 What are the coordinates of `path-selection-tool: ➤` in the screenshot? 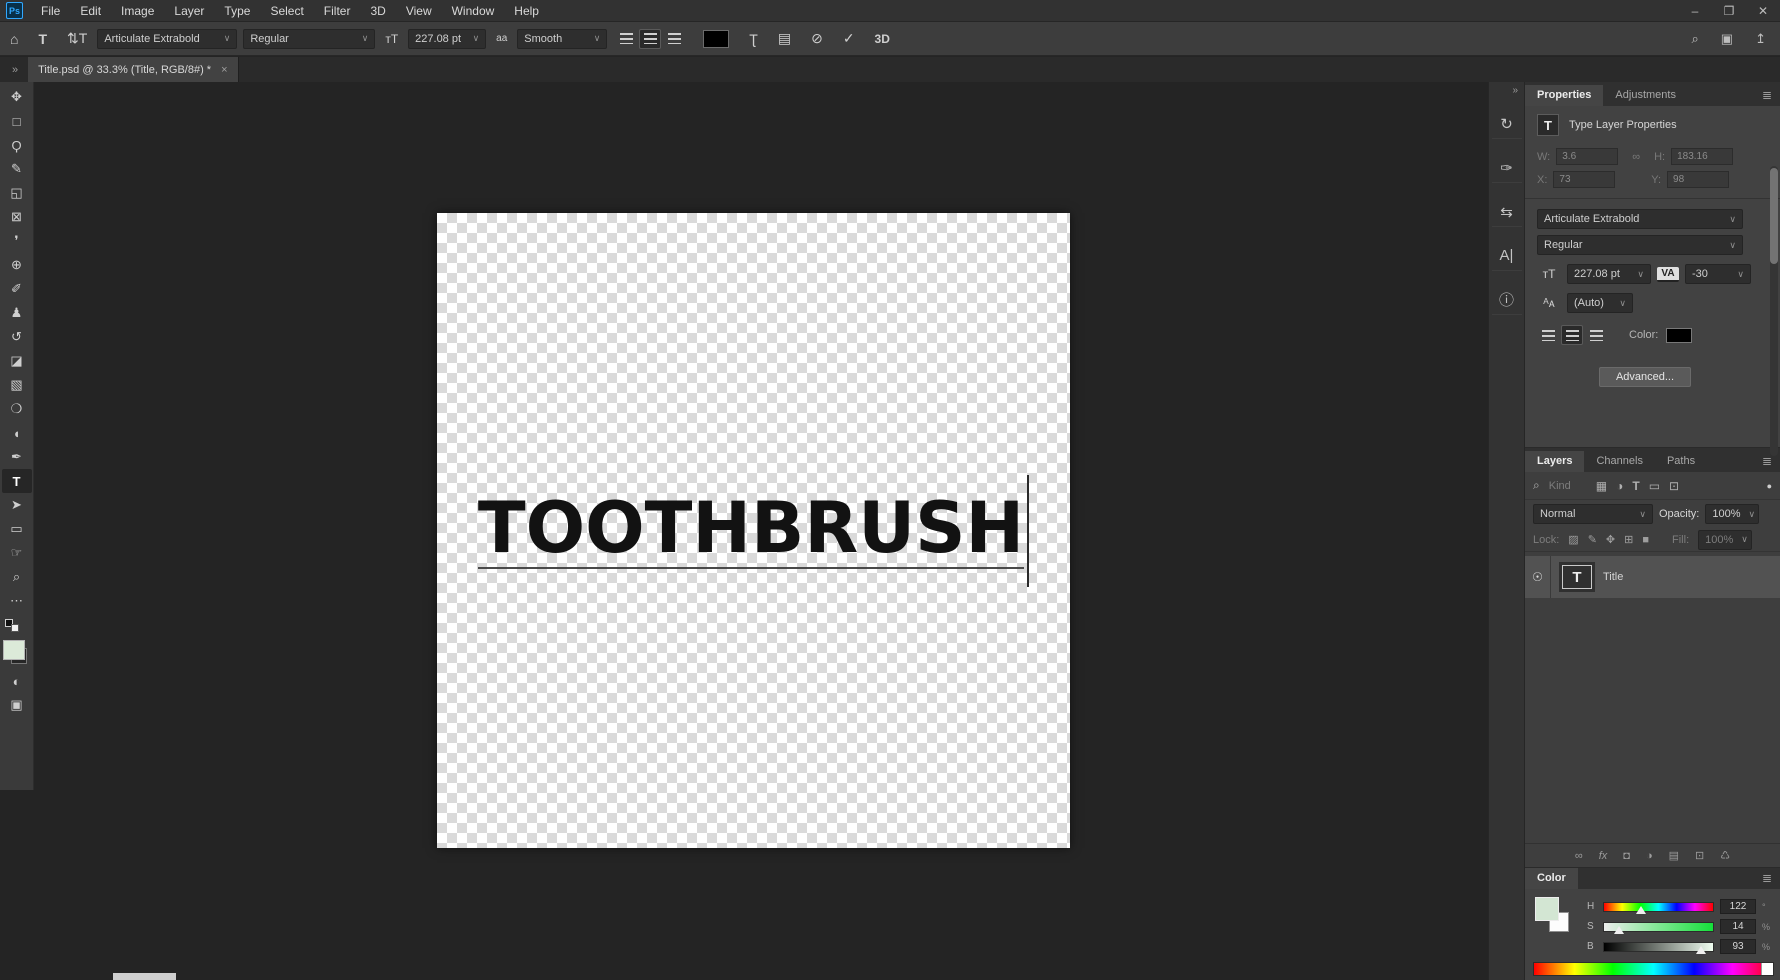 It's located at (17, 505).